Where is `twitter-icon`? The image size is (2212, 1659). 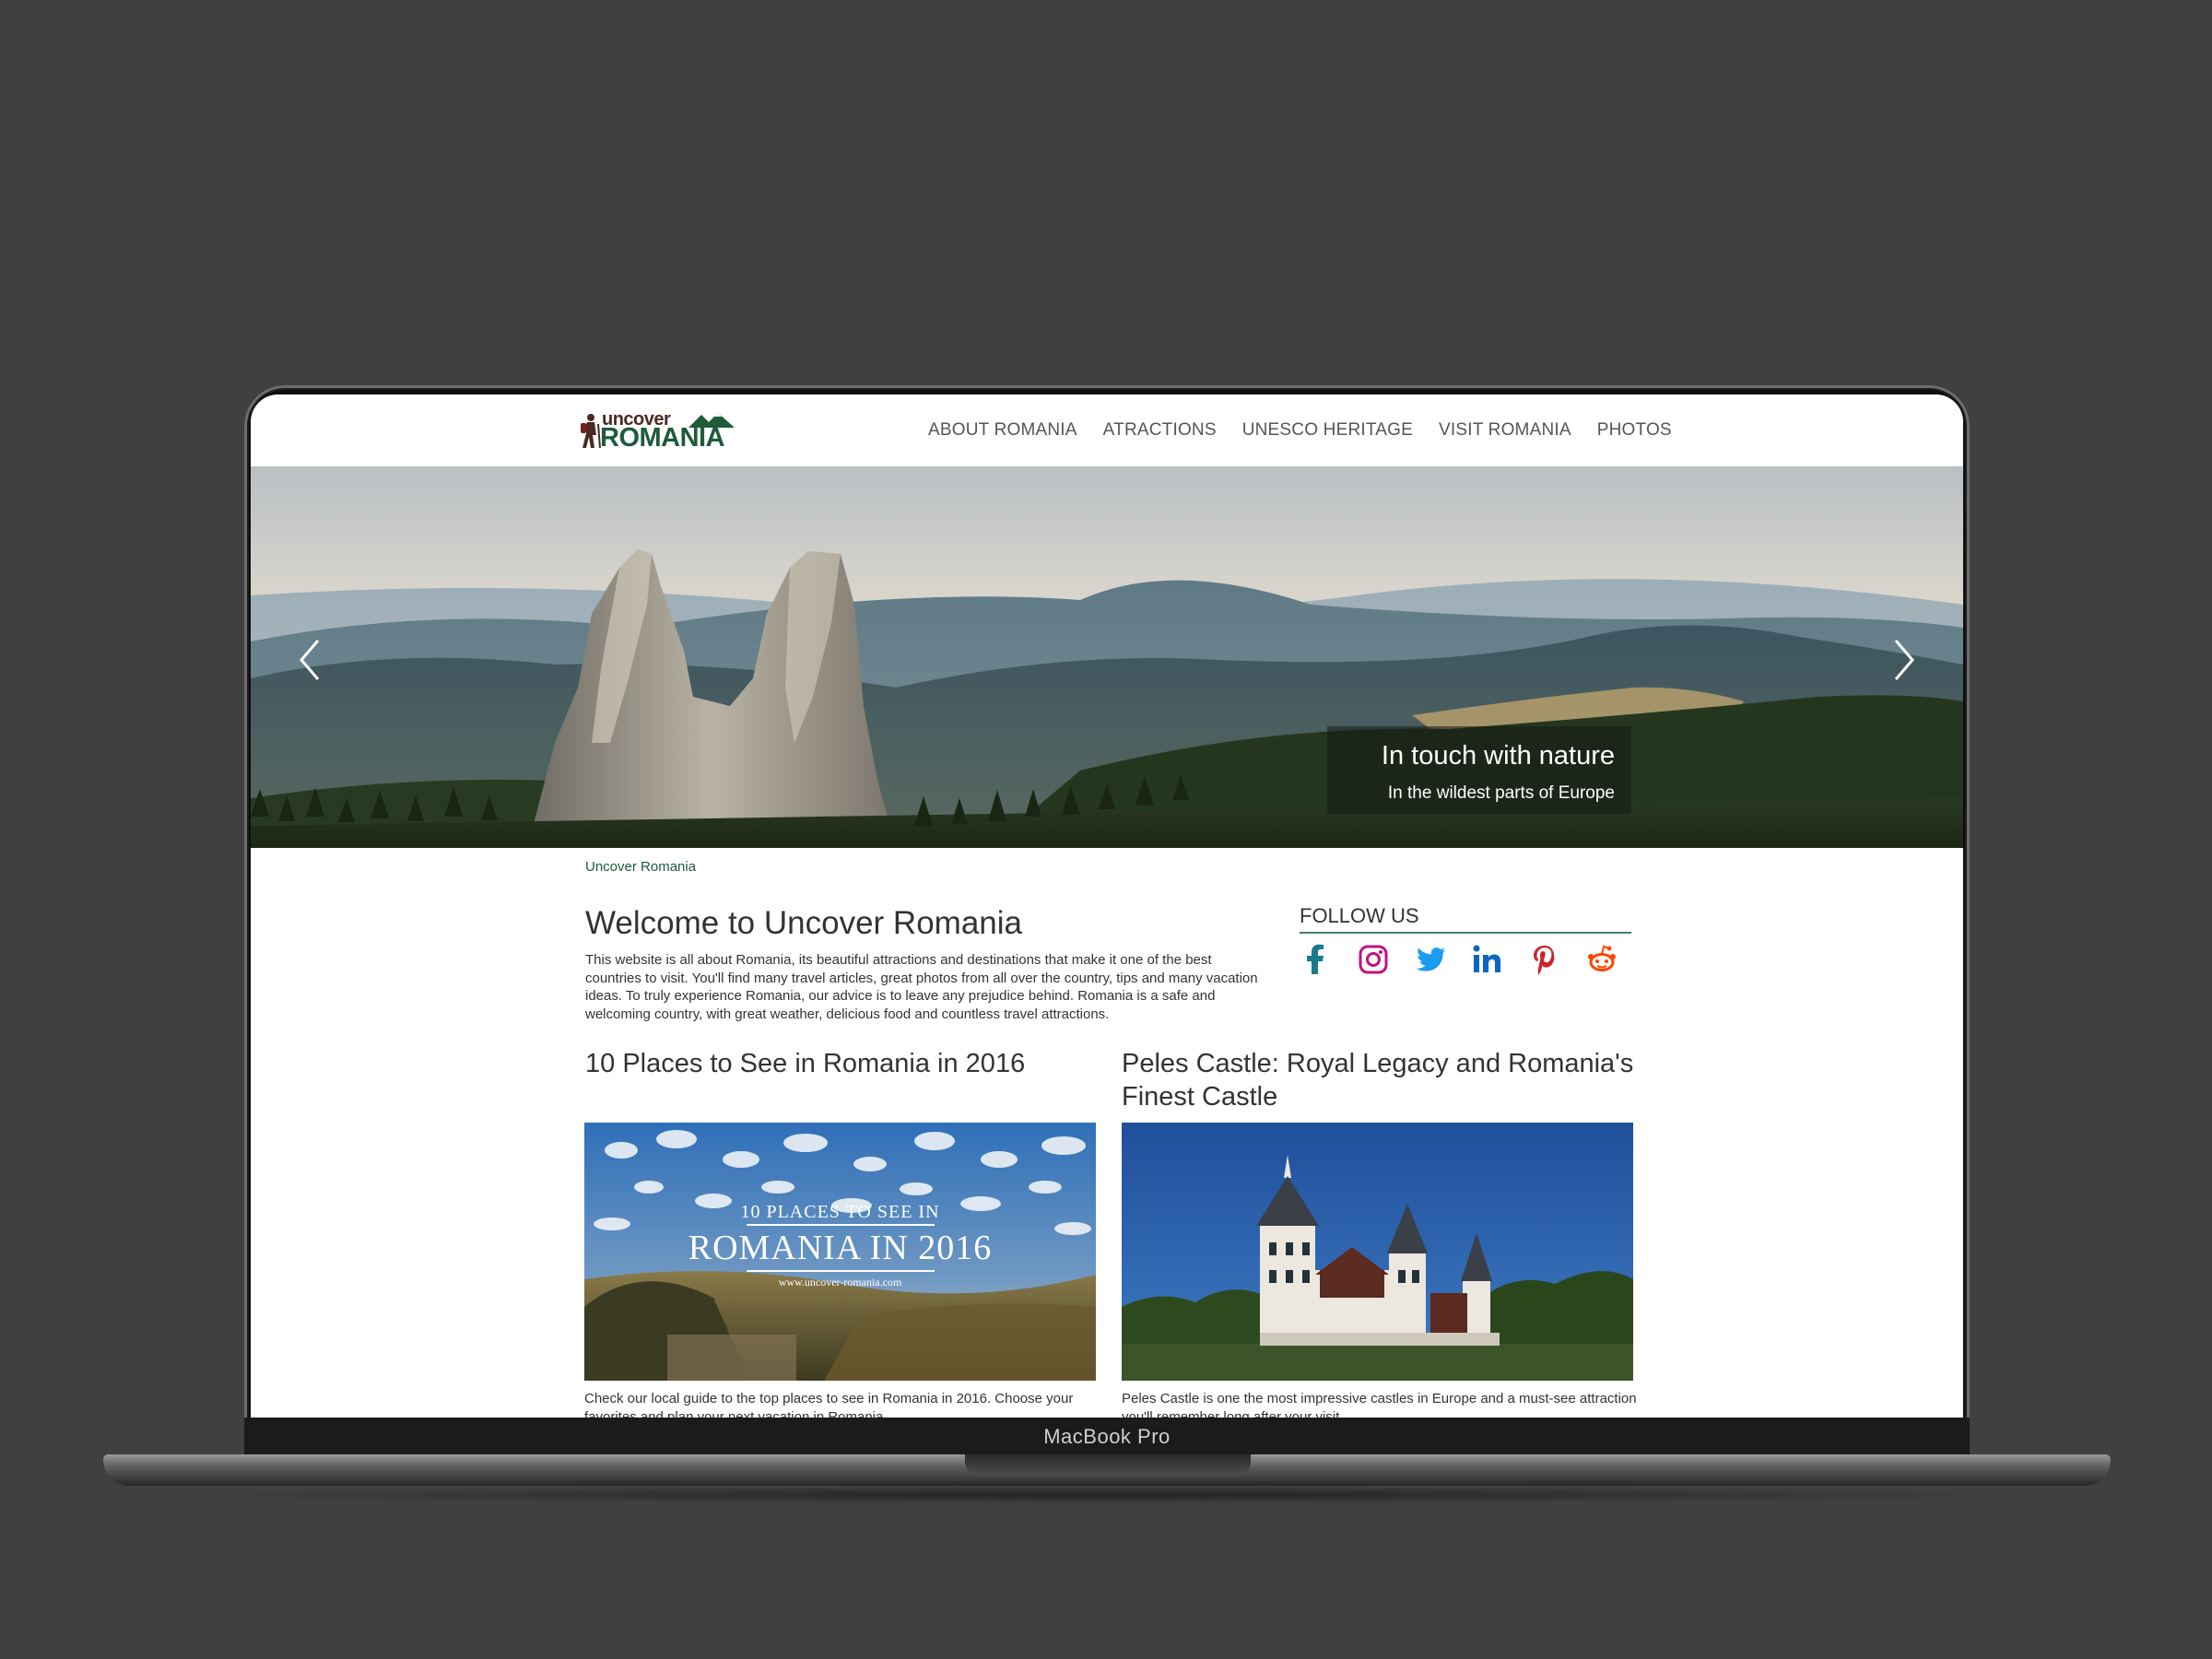 twitter-icon is located at coordinates (1430, 959).